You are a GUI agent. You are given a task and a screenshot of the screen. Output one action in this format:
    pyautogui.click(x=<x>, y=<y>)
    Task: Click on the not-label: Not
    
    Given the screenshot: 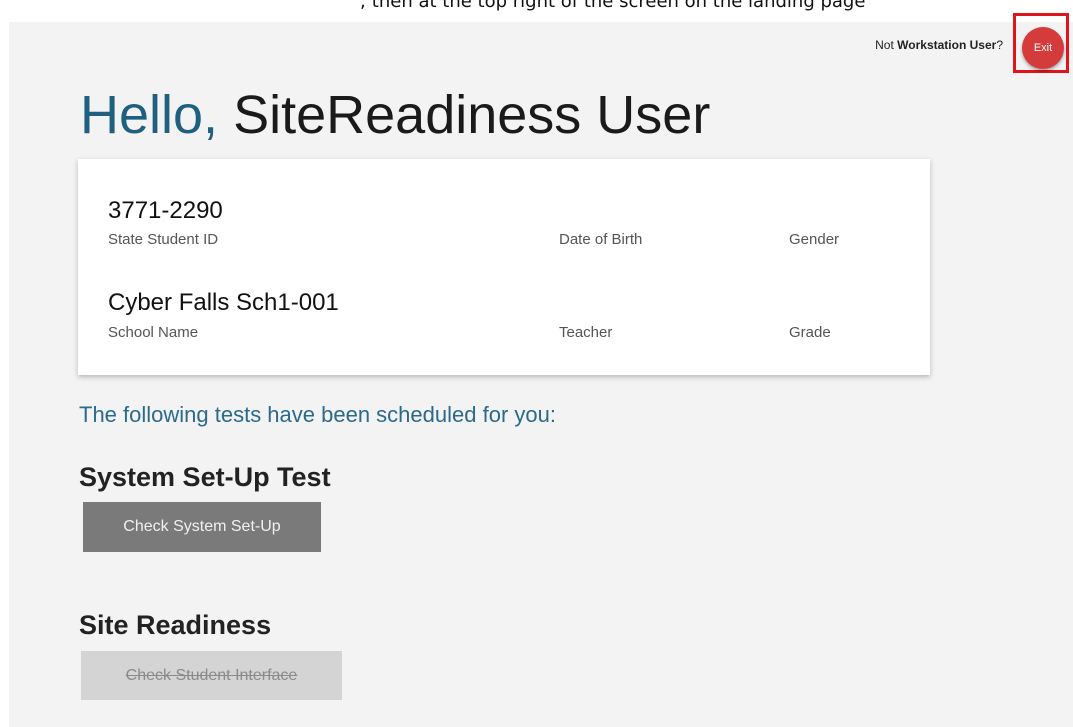 What is the action you would take?
    pyautogui.click(x=884, y=45)
    